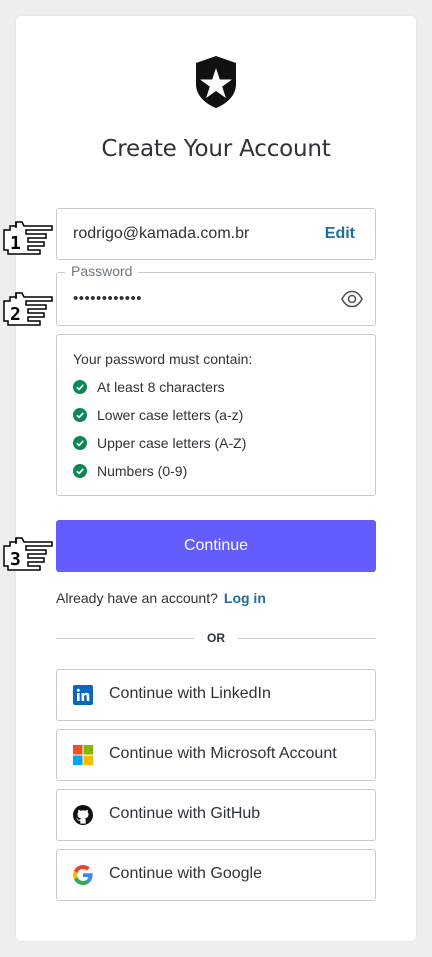 Image resolution: width=432 pixels, height=957 pixels. I want to click on annotation-number: 3, so click(15, 559).